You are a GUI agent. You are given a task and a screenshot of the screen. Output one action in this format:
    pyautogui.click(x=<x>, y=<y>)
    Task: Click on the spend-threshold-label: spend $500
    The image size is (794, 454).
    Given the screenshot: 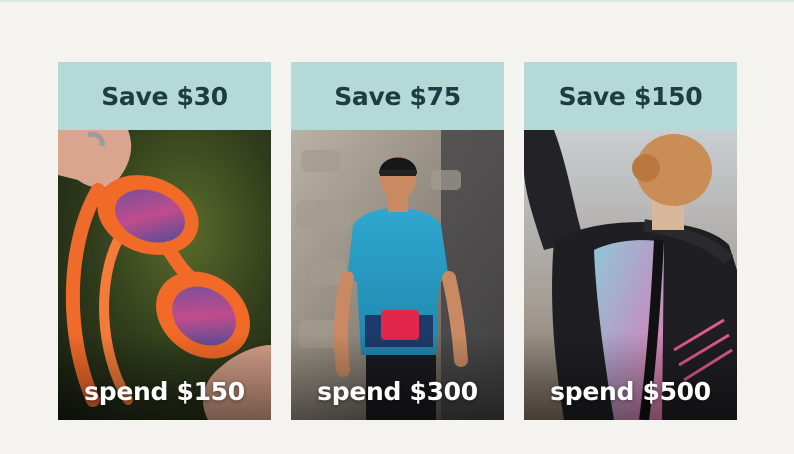 What is the action you would take?
    pyautogui.click(x=630, y=391)
    